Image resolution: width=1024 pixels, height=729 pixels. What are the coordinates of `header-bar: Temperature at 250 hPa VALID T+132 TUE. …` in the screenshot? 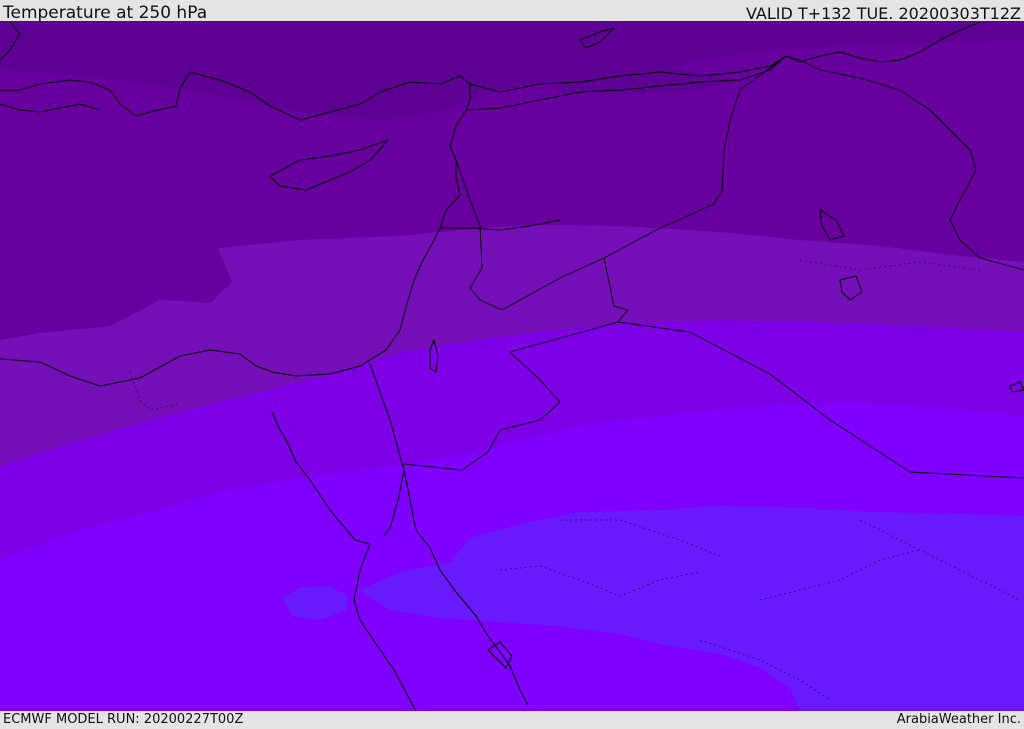 It's located at (512, 11).